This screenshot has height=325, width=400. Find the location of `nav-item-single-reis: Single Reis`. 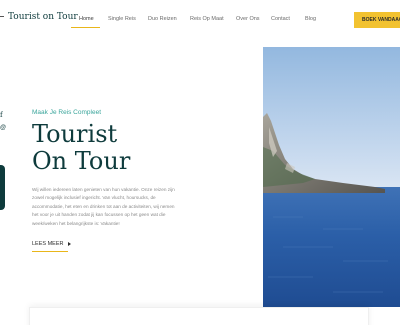

nav-item-single-reis: Single Reis is located at coordinates (122, 19).